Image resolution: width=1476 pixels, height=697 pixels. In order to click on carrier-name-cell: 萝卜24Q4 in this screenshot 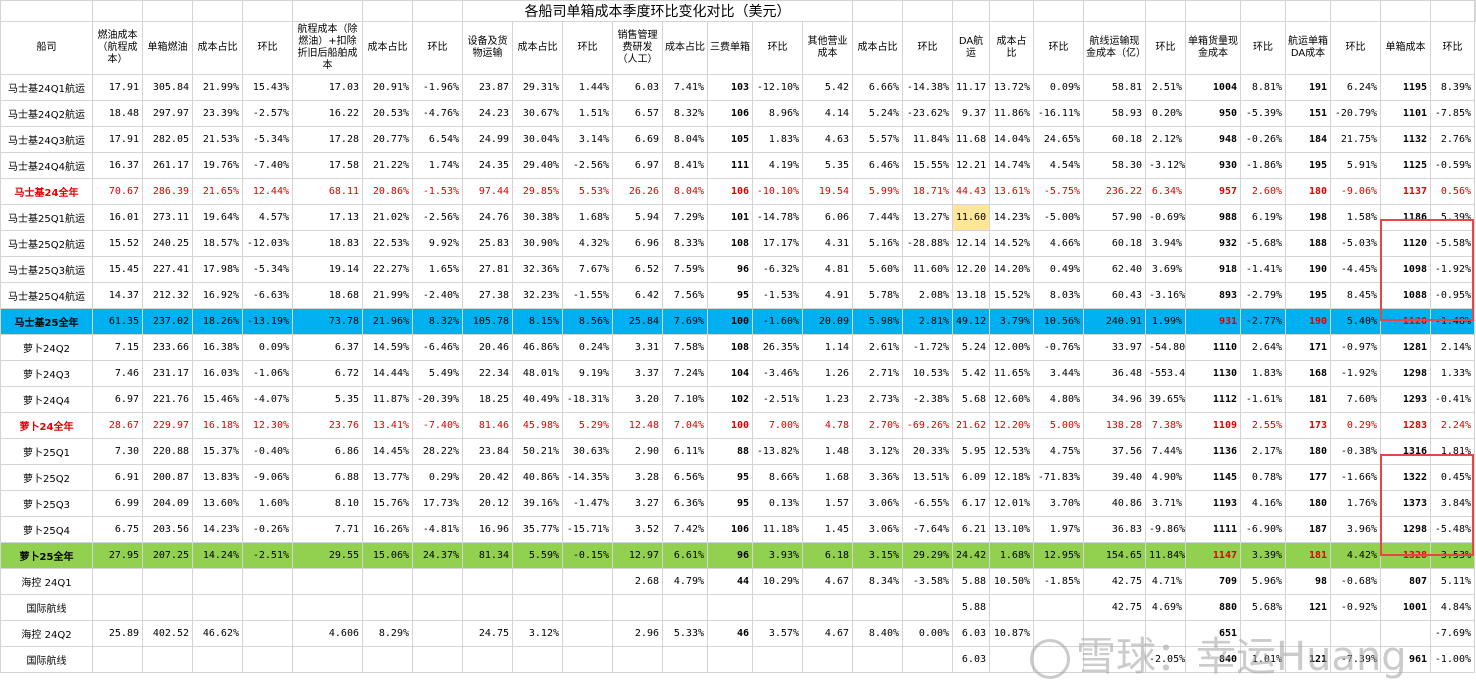, I will do `click(46, 399)`.